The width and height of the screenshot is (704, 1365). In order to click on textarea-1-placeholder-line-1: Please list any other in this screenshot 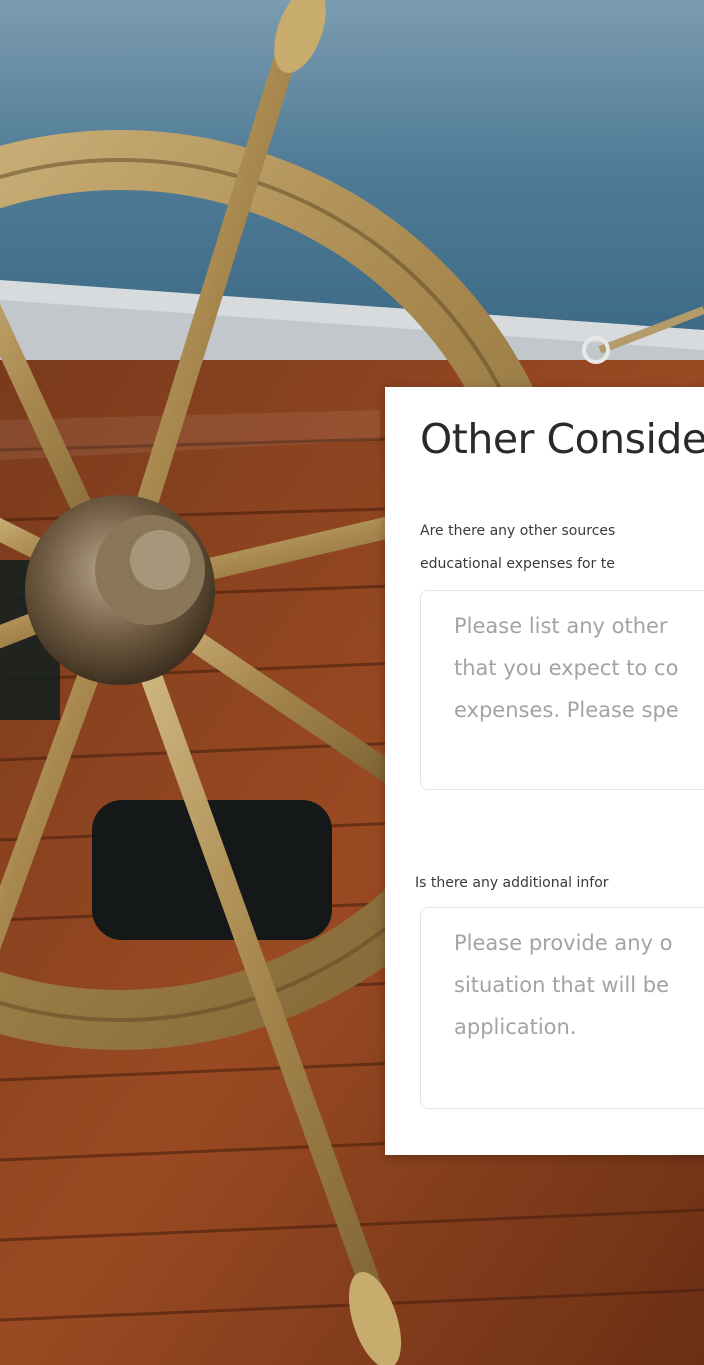, I will do `click(561, 626)`.